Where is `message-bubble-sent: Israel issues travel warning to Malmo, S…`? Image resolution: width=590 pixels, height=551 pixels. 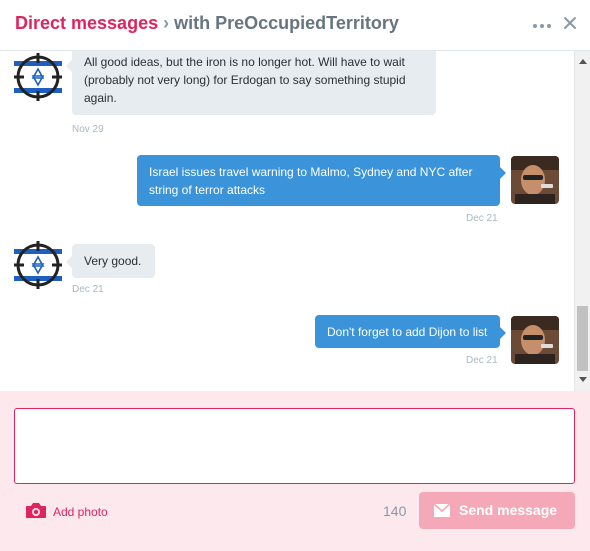
message-bubble-sent: Israel issues travel warning to Malmo, S… is located at coordinates (321, 180).